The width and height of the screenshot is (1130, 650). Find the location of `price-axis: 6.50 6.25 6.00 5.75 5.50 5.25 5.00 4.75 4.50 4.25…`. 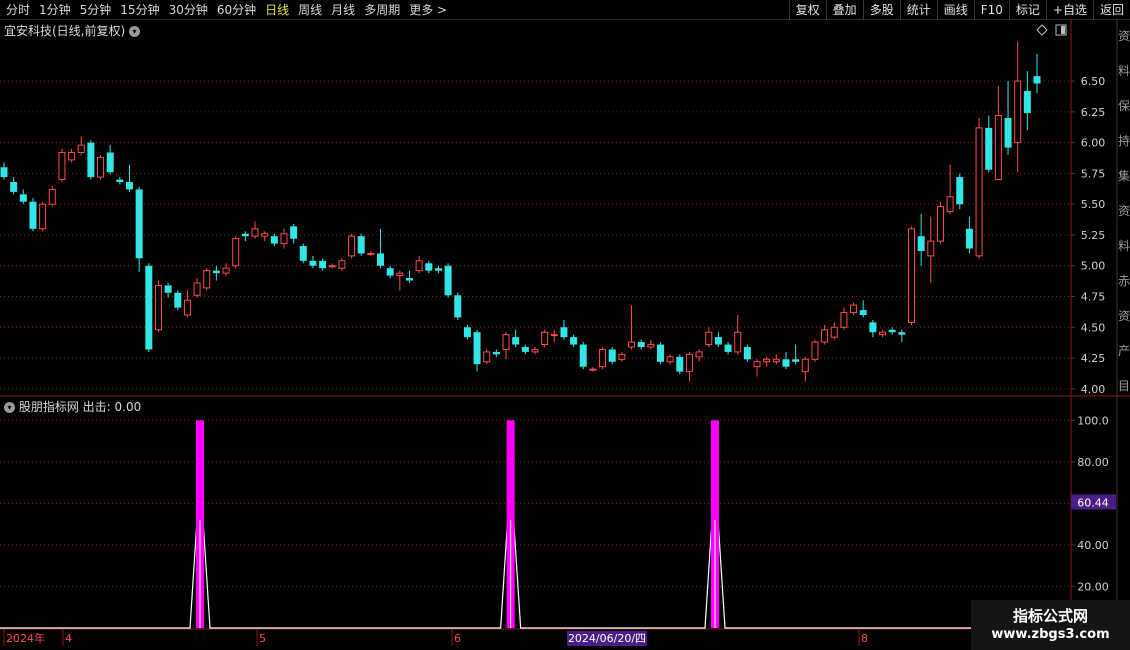

price-axis: 6.50 6.25 6.00 5.75 5.50 5.25 5.00 4.75 4.50 4.25… is located at coordinates (1088, 235).